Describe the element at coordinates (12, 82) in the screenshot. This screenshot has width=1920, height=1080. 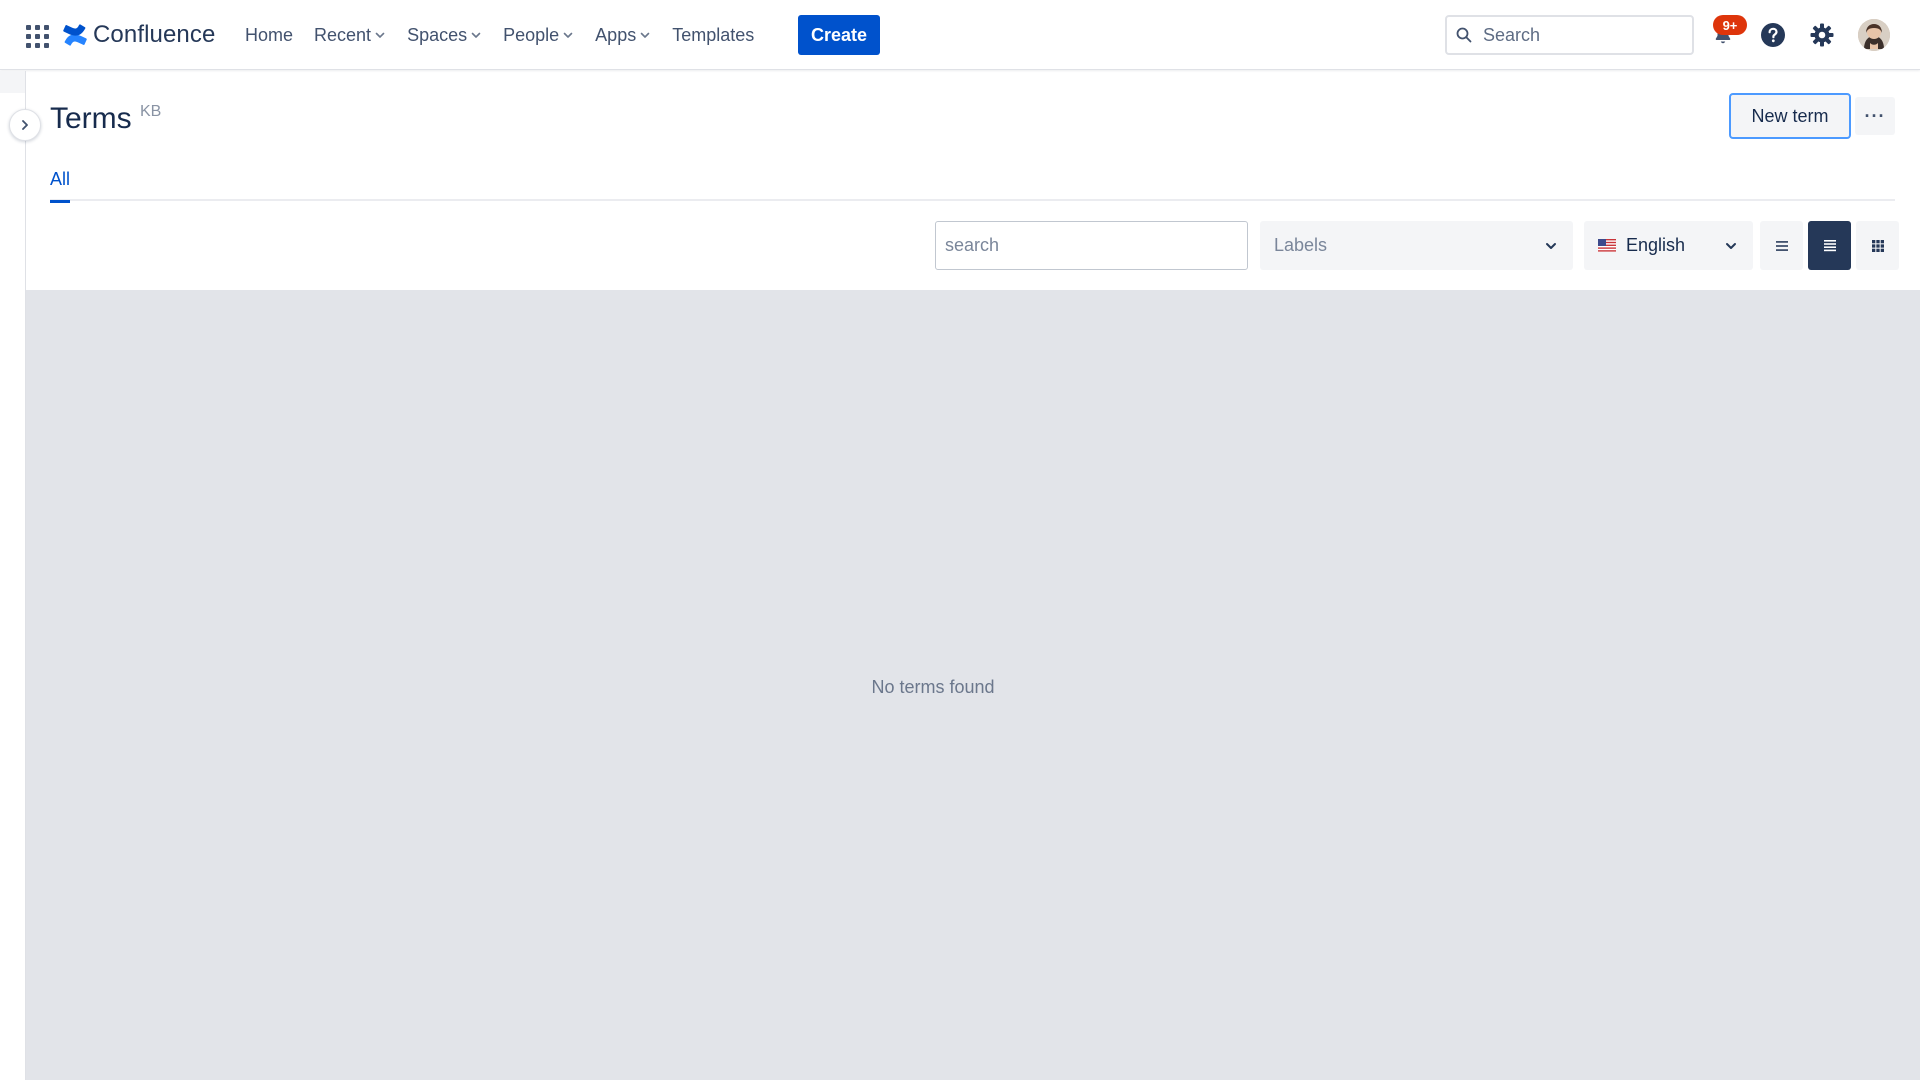
I see `sidebar-shade` at that location.